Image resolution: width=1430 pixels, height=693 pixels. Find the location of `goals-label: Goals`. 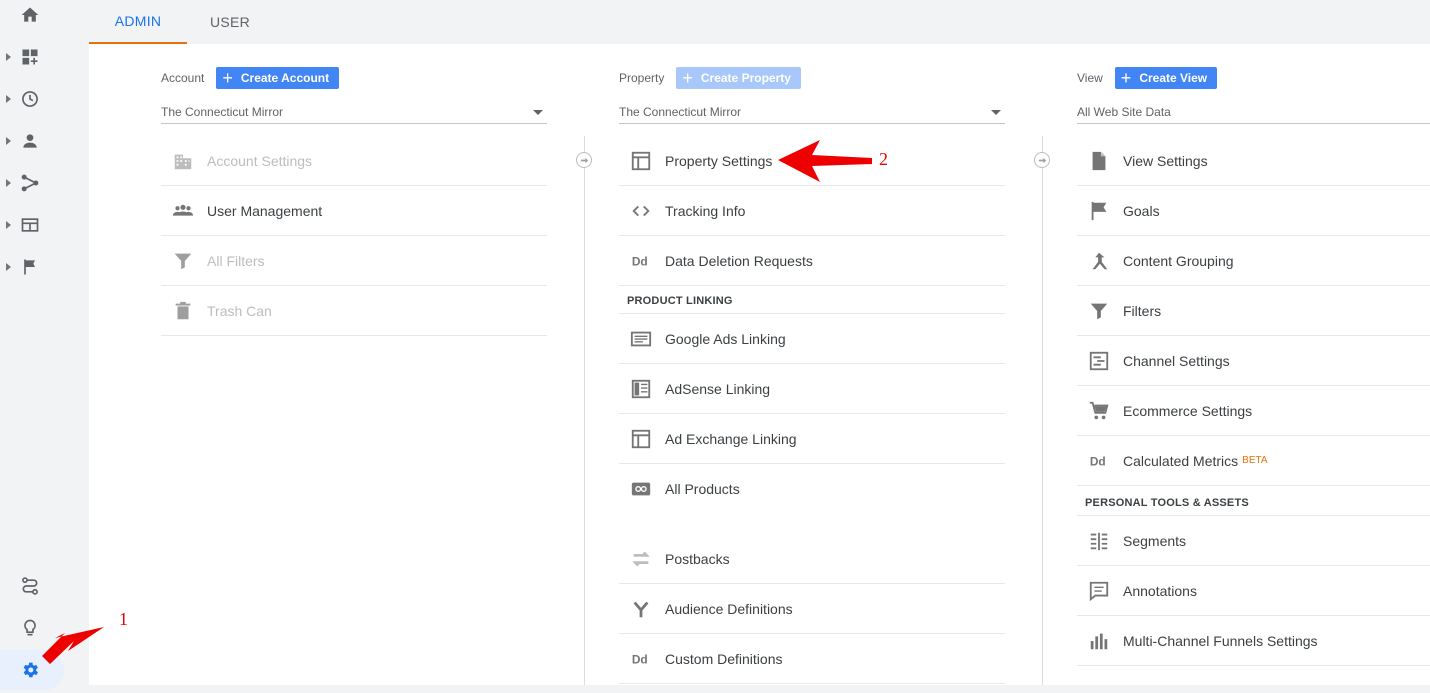

goals-label: Goals is located at coordinates (1141, 210).